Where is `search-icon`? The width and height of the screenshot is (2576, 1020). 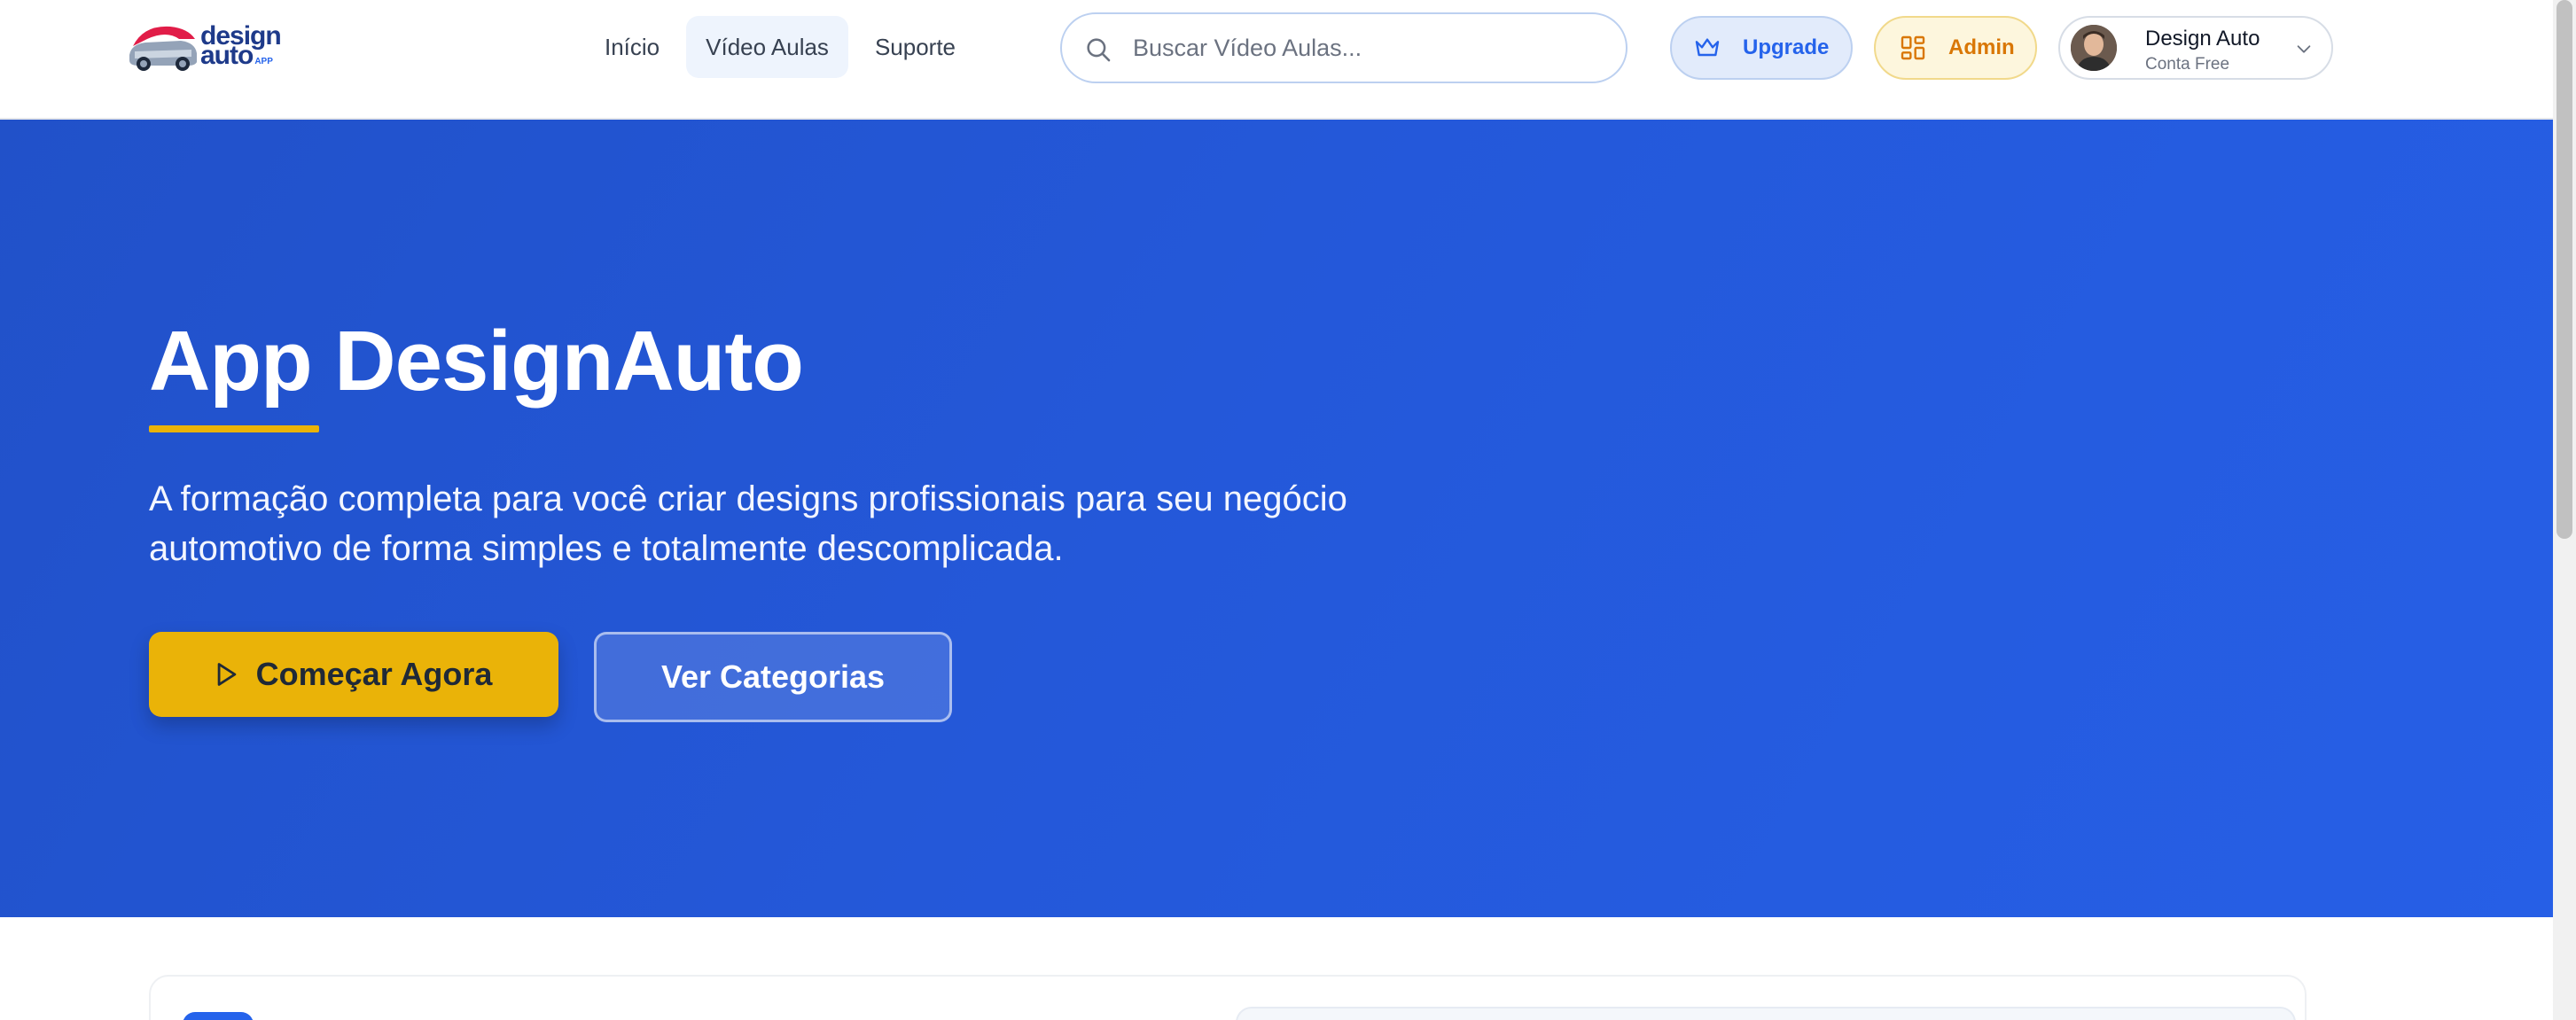 search-icon is located at coordinates (1099, 50).